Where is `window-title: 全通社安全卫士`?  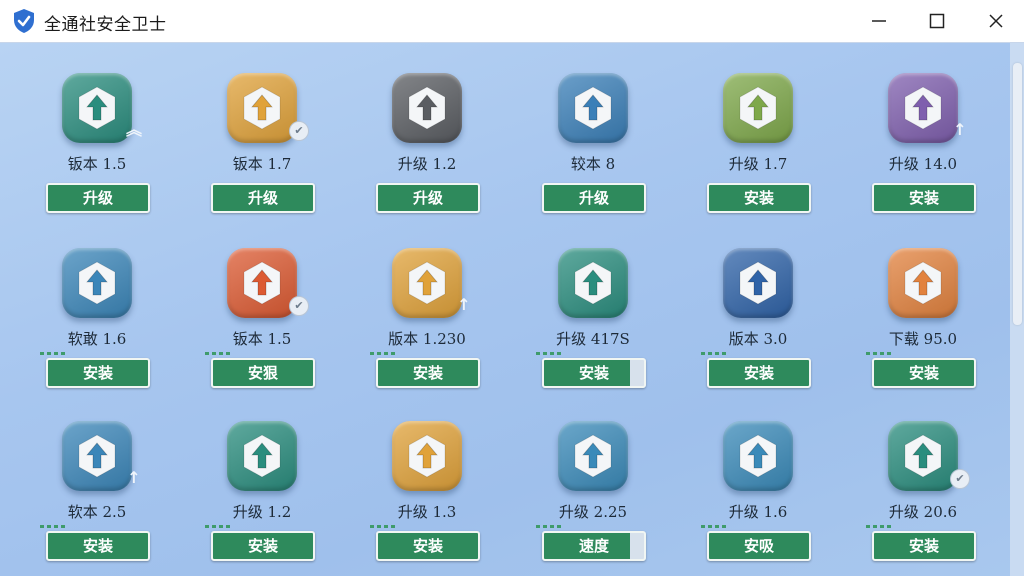 window-title: 全通社安全卫士 is located at coordinates (105, 25).